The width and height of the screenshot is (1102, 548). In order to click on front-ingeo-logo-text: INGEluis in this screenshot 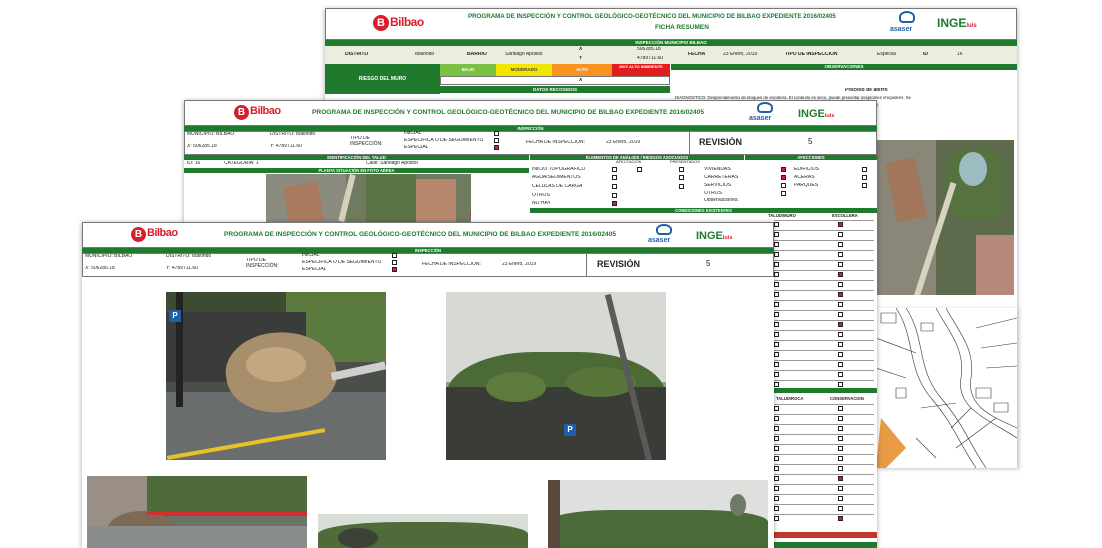, I will do `click(714, 236)`.